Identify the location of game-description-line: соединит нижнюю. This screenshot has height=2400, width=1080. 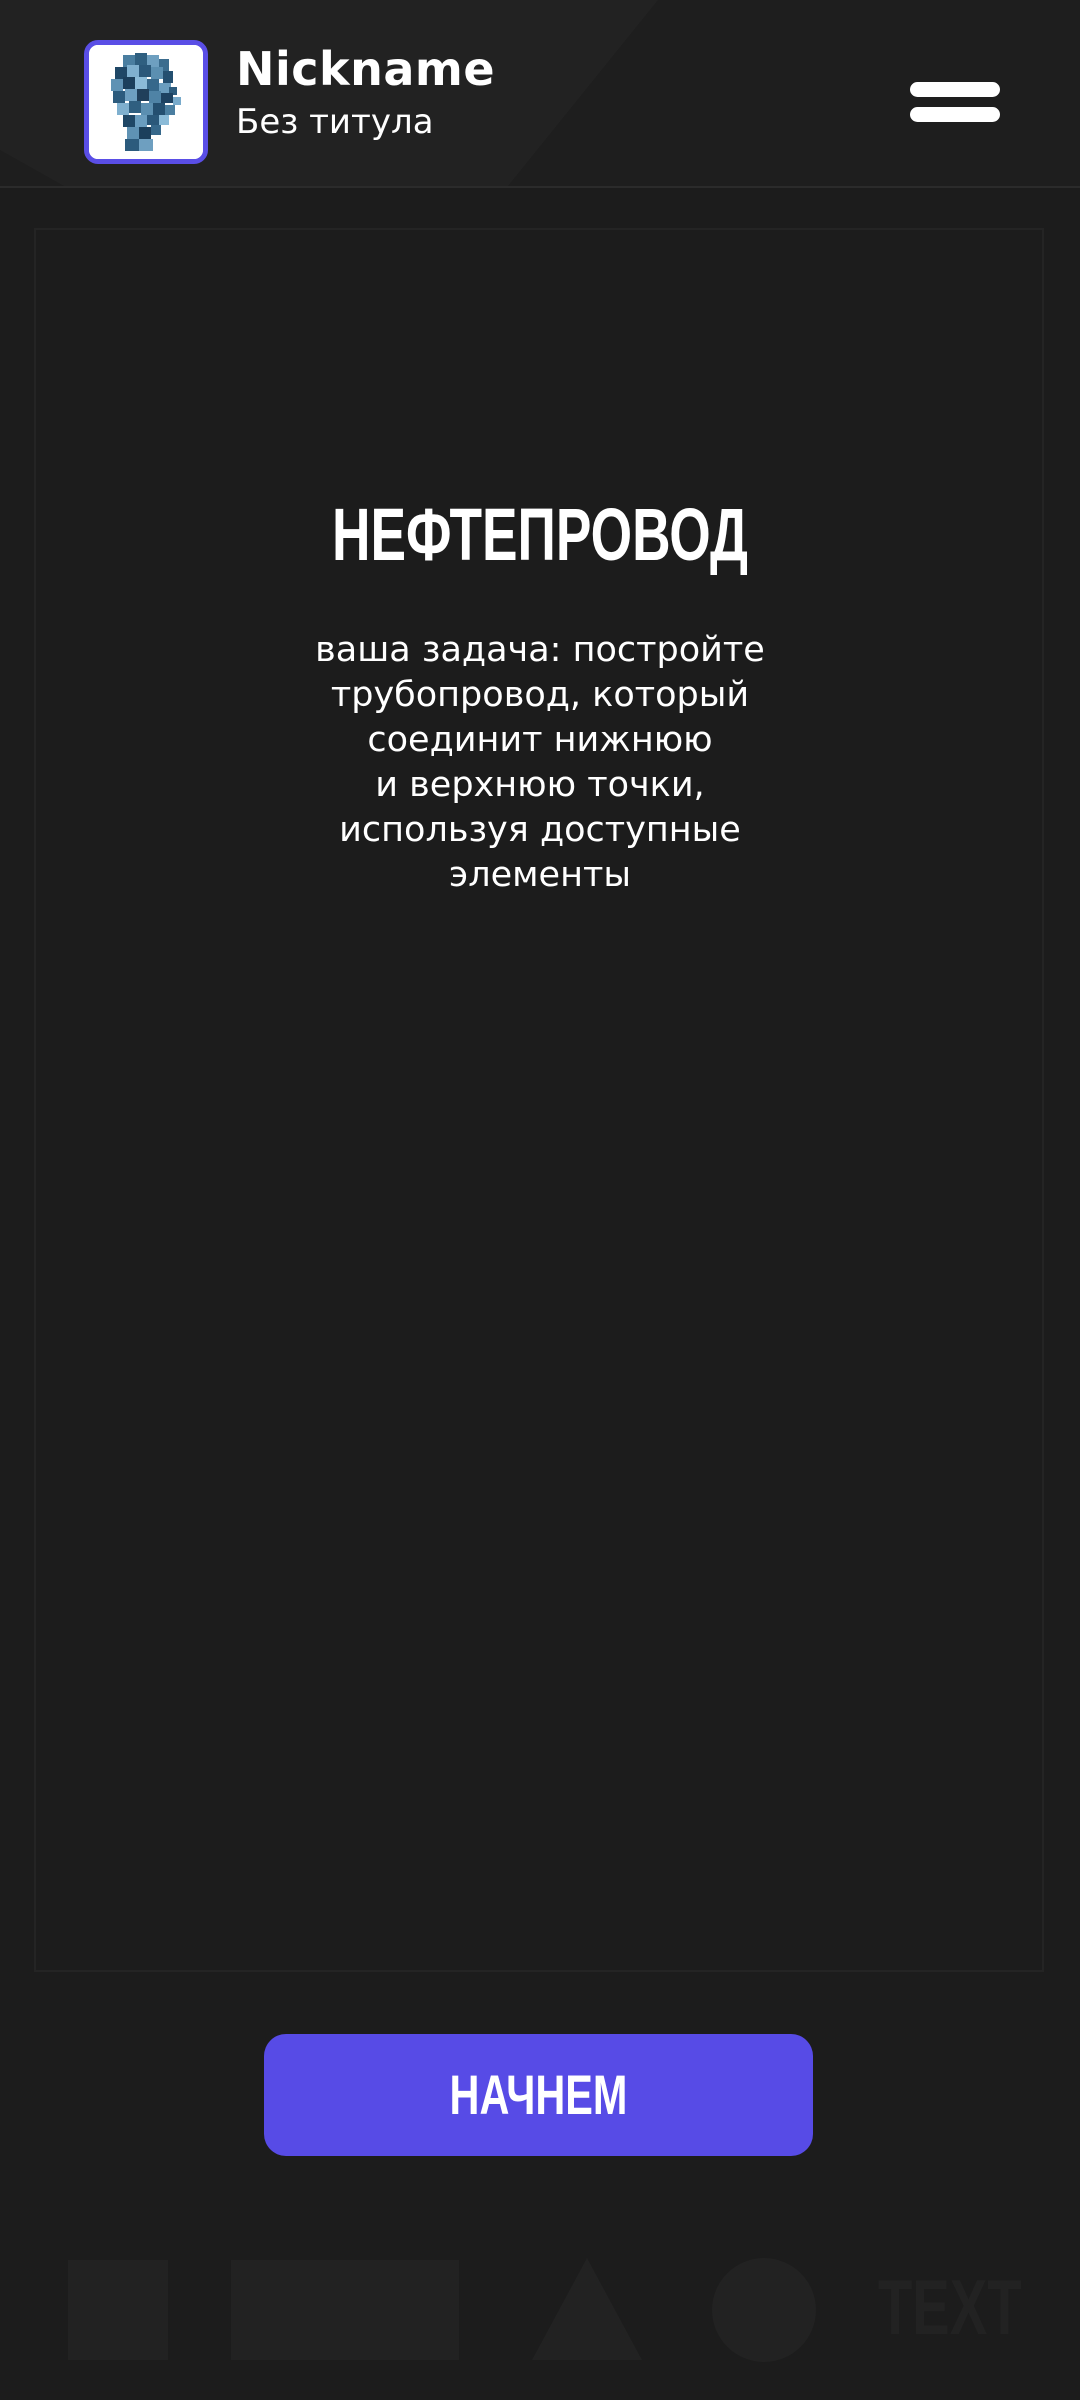
(540, 740).